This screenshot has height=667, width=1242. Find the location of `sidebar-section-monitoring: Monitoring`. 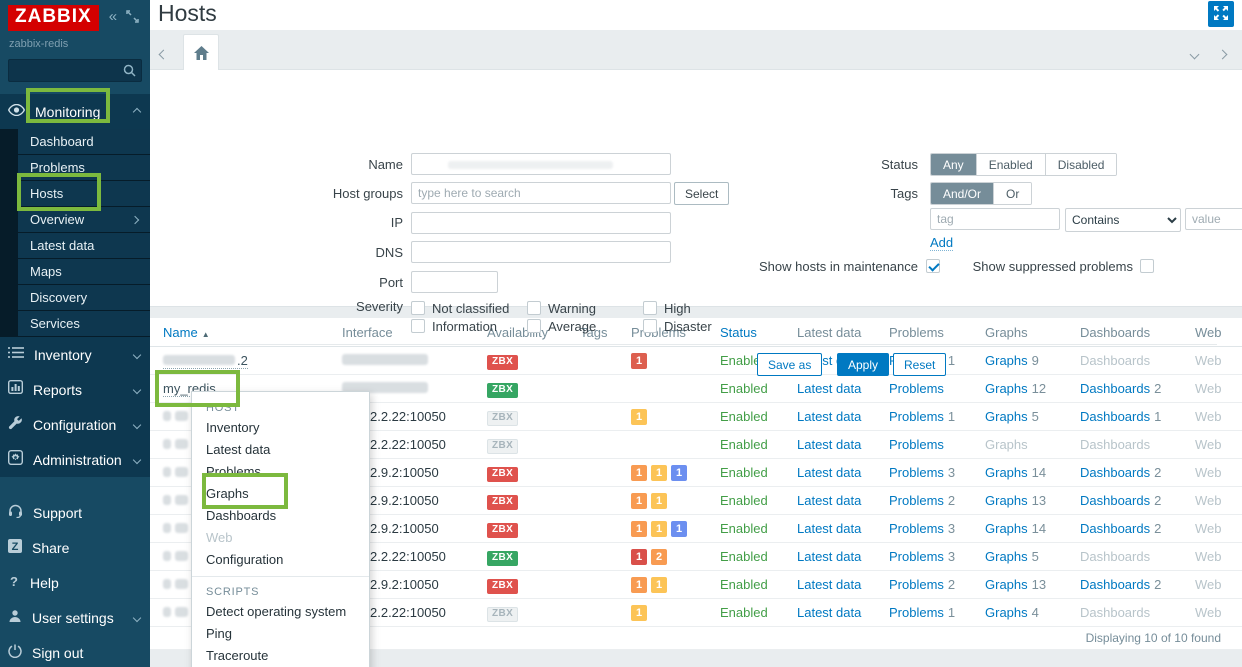

sidebar-section-monitoring: Monitoring is located at coordinates (75, 111).